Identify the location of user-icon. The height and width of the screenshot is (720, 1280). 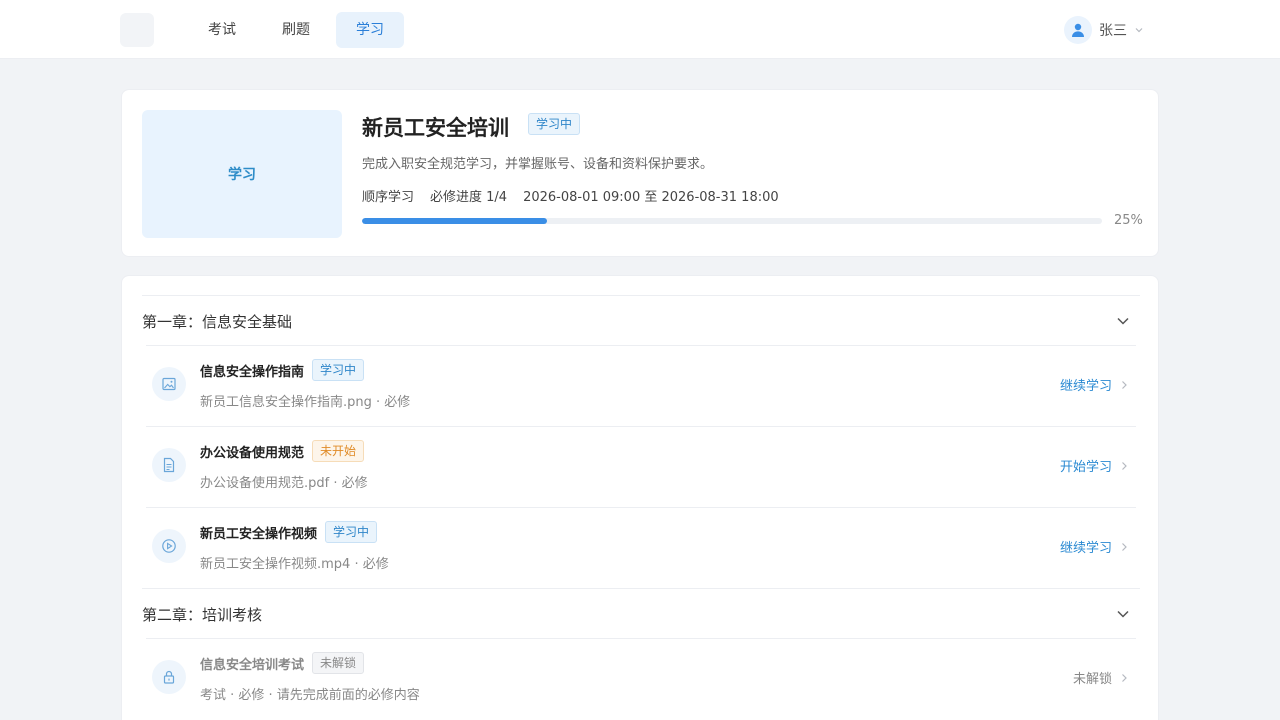
(1078, 30).